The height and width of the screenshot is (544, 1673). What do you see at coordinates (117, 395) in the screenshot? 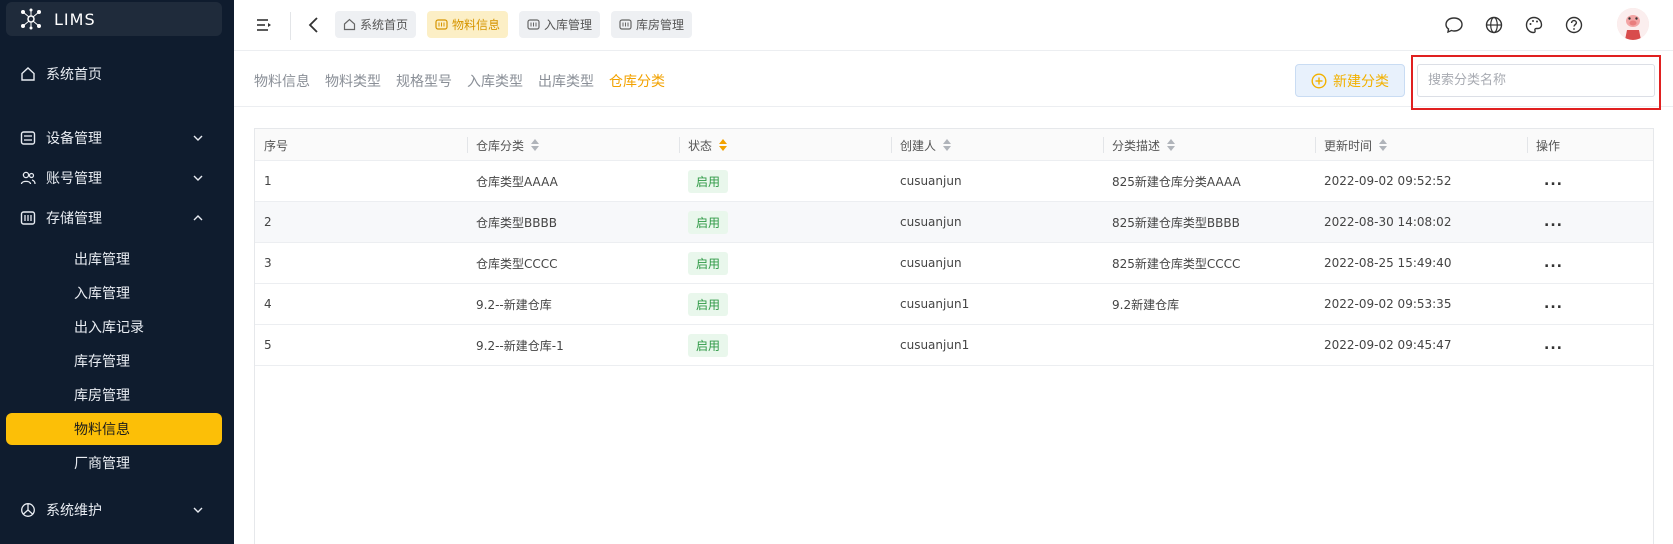
I see `sidebar-item-warehouse: 库房管理` at bounding box center [117, 395].